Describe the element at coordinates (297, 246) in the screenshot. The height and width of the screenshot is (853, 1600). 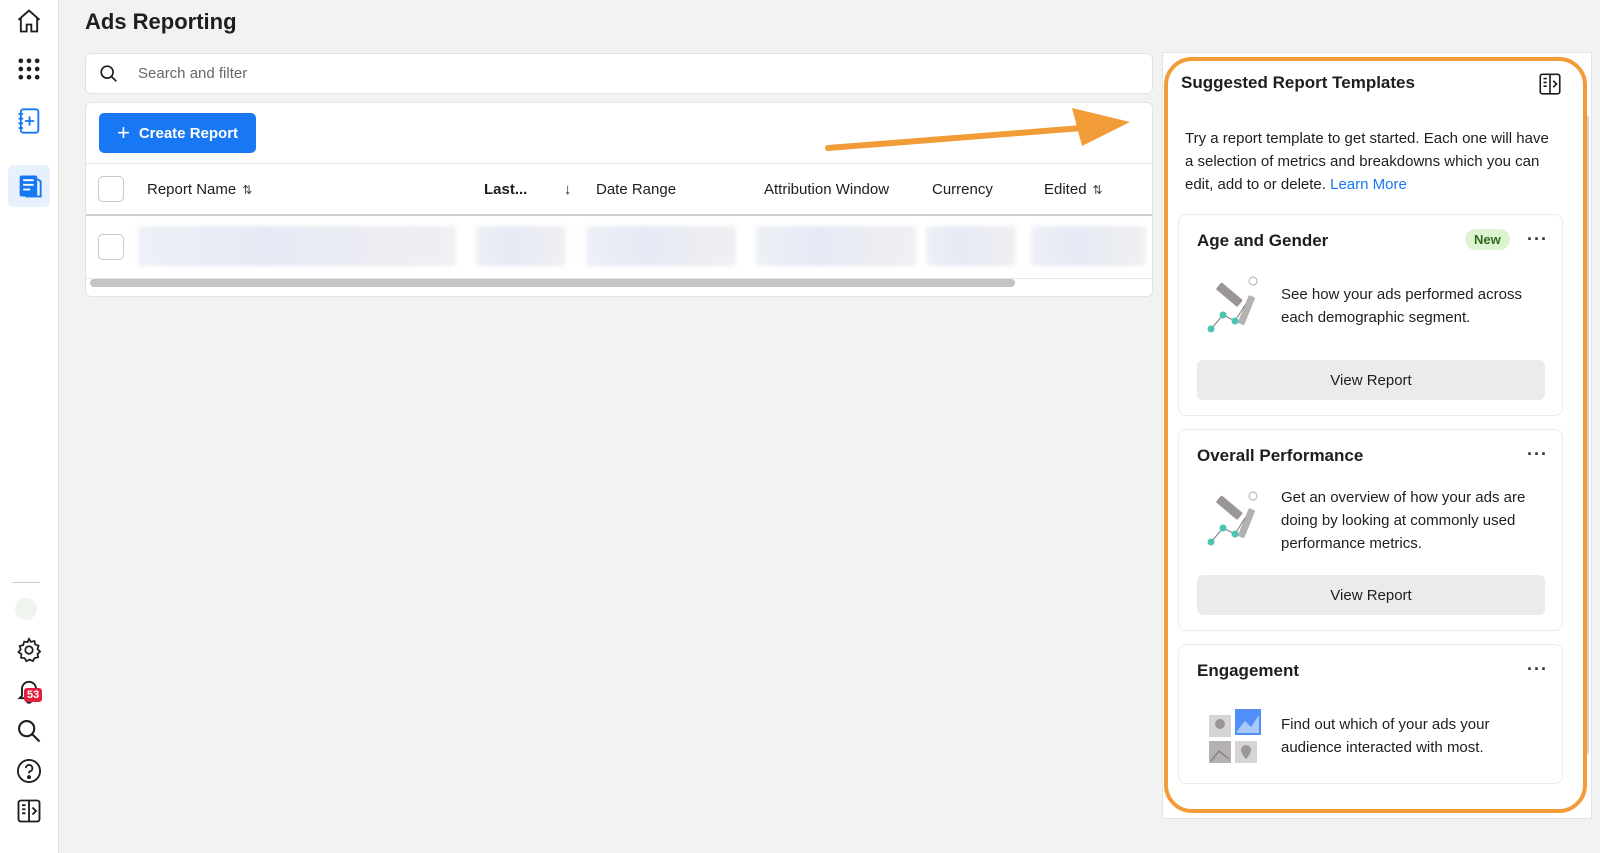
I see `blurred-report-name` at that location.